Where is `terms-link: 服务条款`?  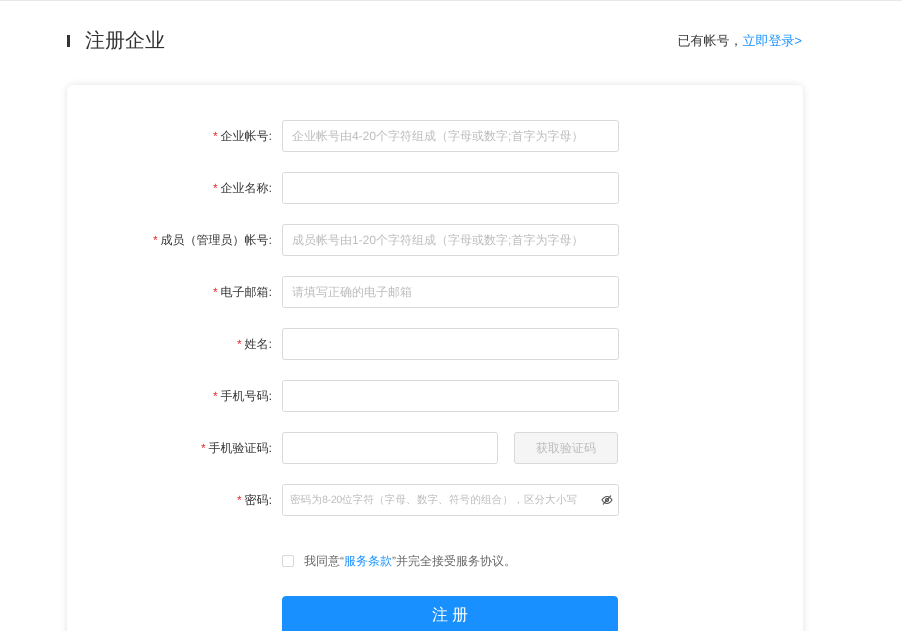 terms-link: 服务条款 is located at coordinates (368, 561).